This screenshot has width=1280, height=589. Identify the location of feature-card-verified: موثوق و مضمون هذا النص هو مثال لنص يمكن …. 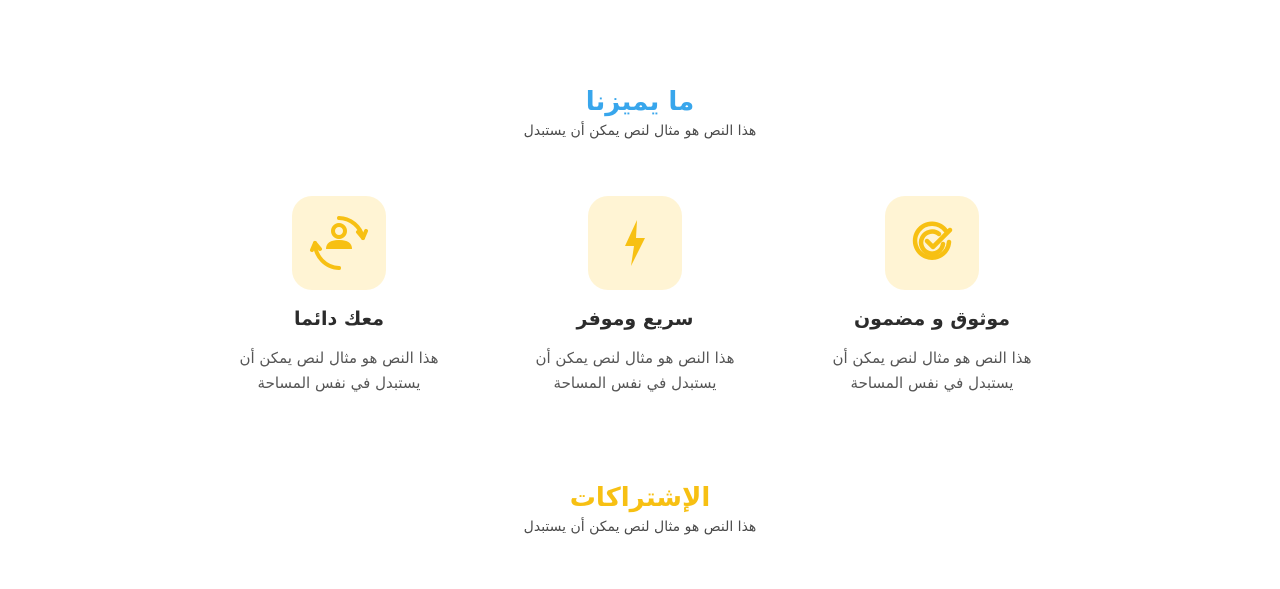
(932, 296).